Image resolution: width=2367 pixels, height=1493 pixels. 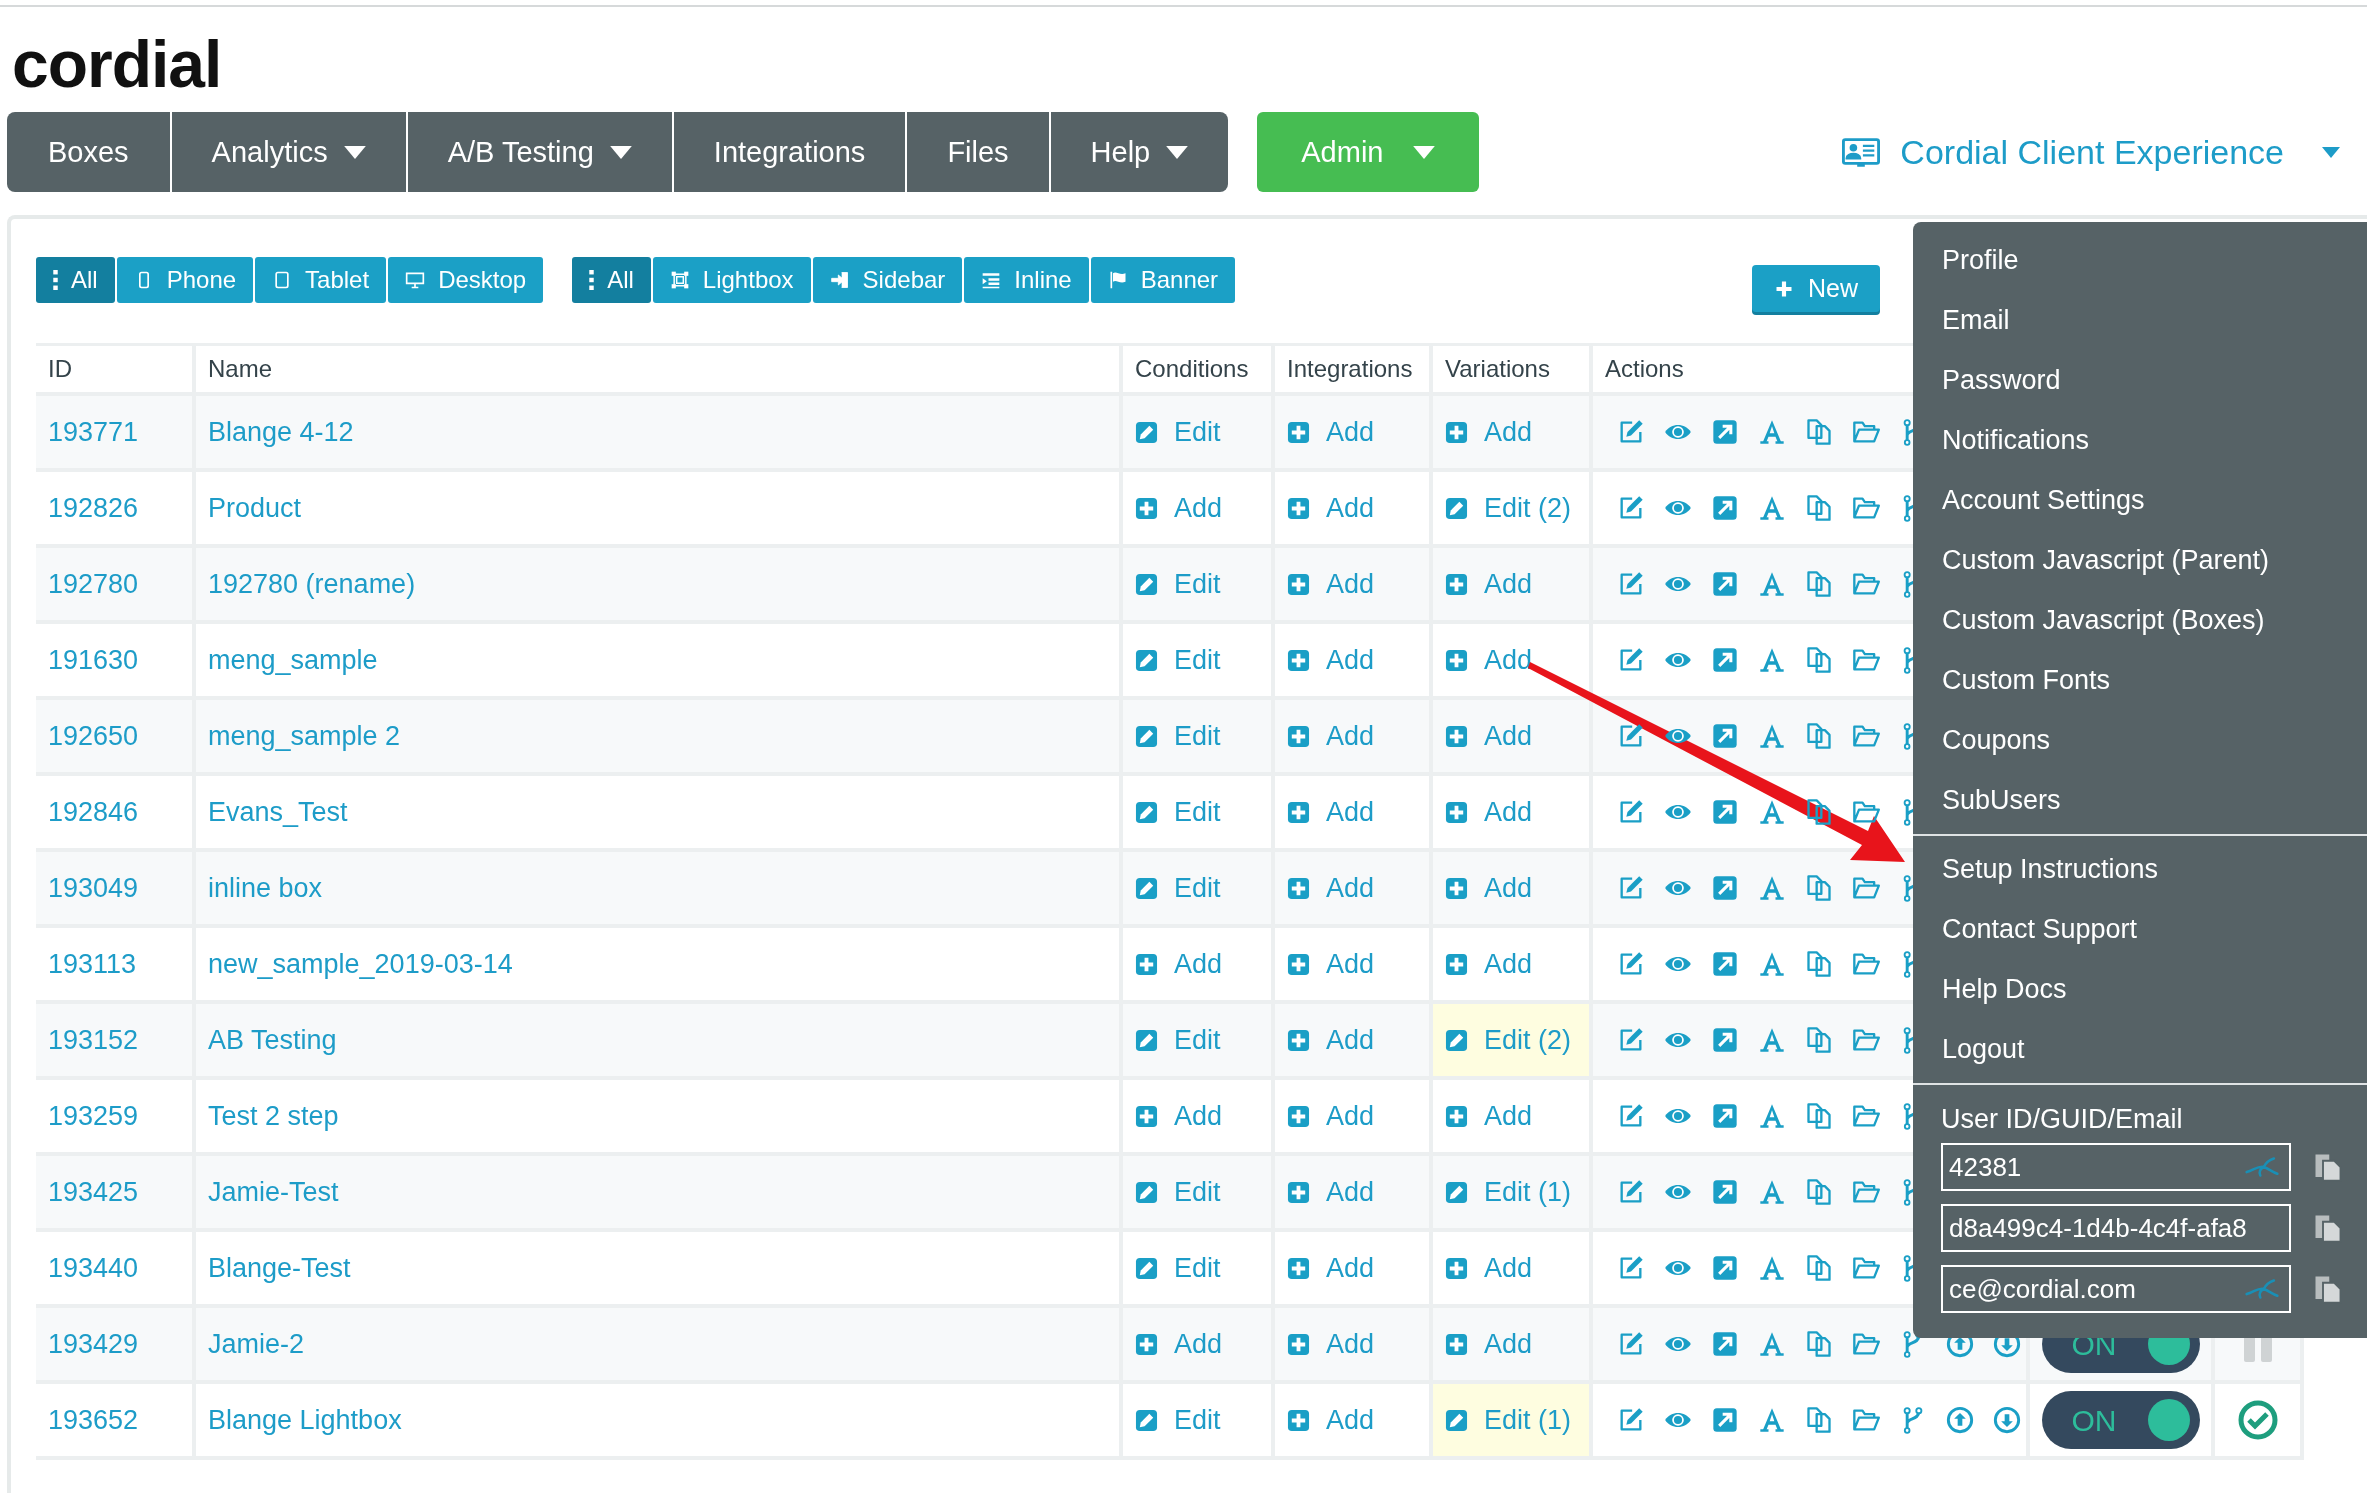 What do you see at coordinates (2091, 152) in the screenshot?
I see `account-menu-button: Cordial Client Experience` at bounding box center [2091, 152].